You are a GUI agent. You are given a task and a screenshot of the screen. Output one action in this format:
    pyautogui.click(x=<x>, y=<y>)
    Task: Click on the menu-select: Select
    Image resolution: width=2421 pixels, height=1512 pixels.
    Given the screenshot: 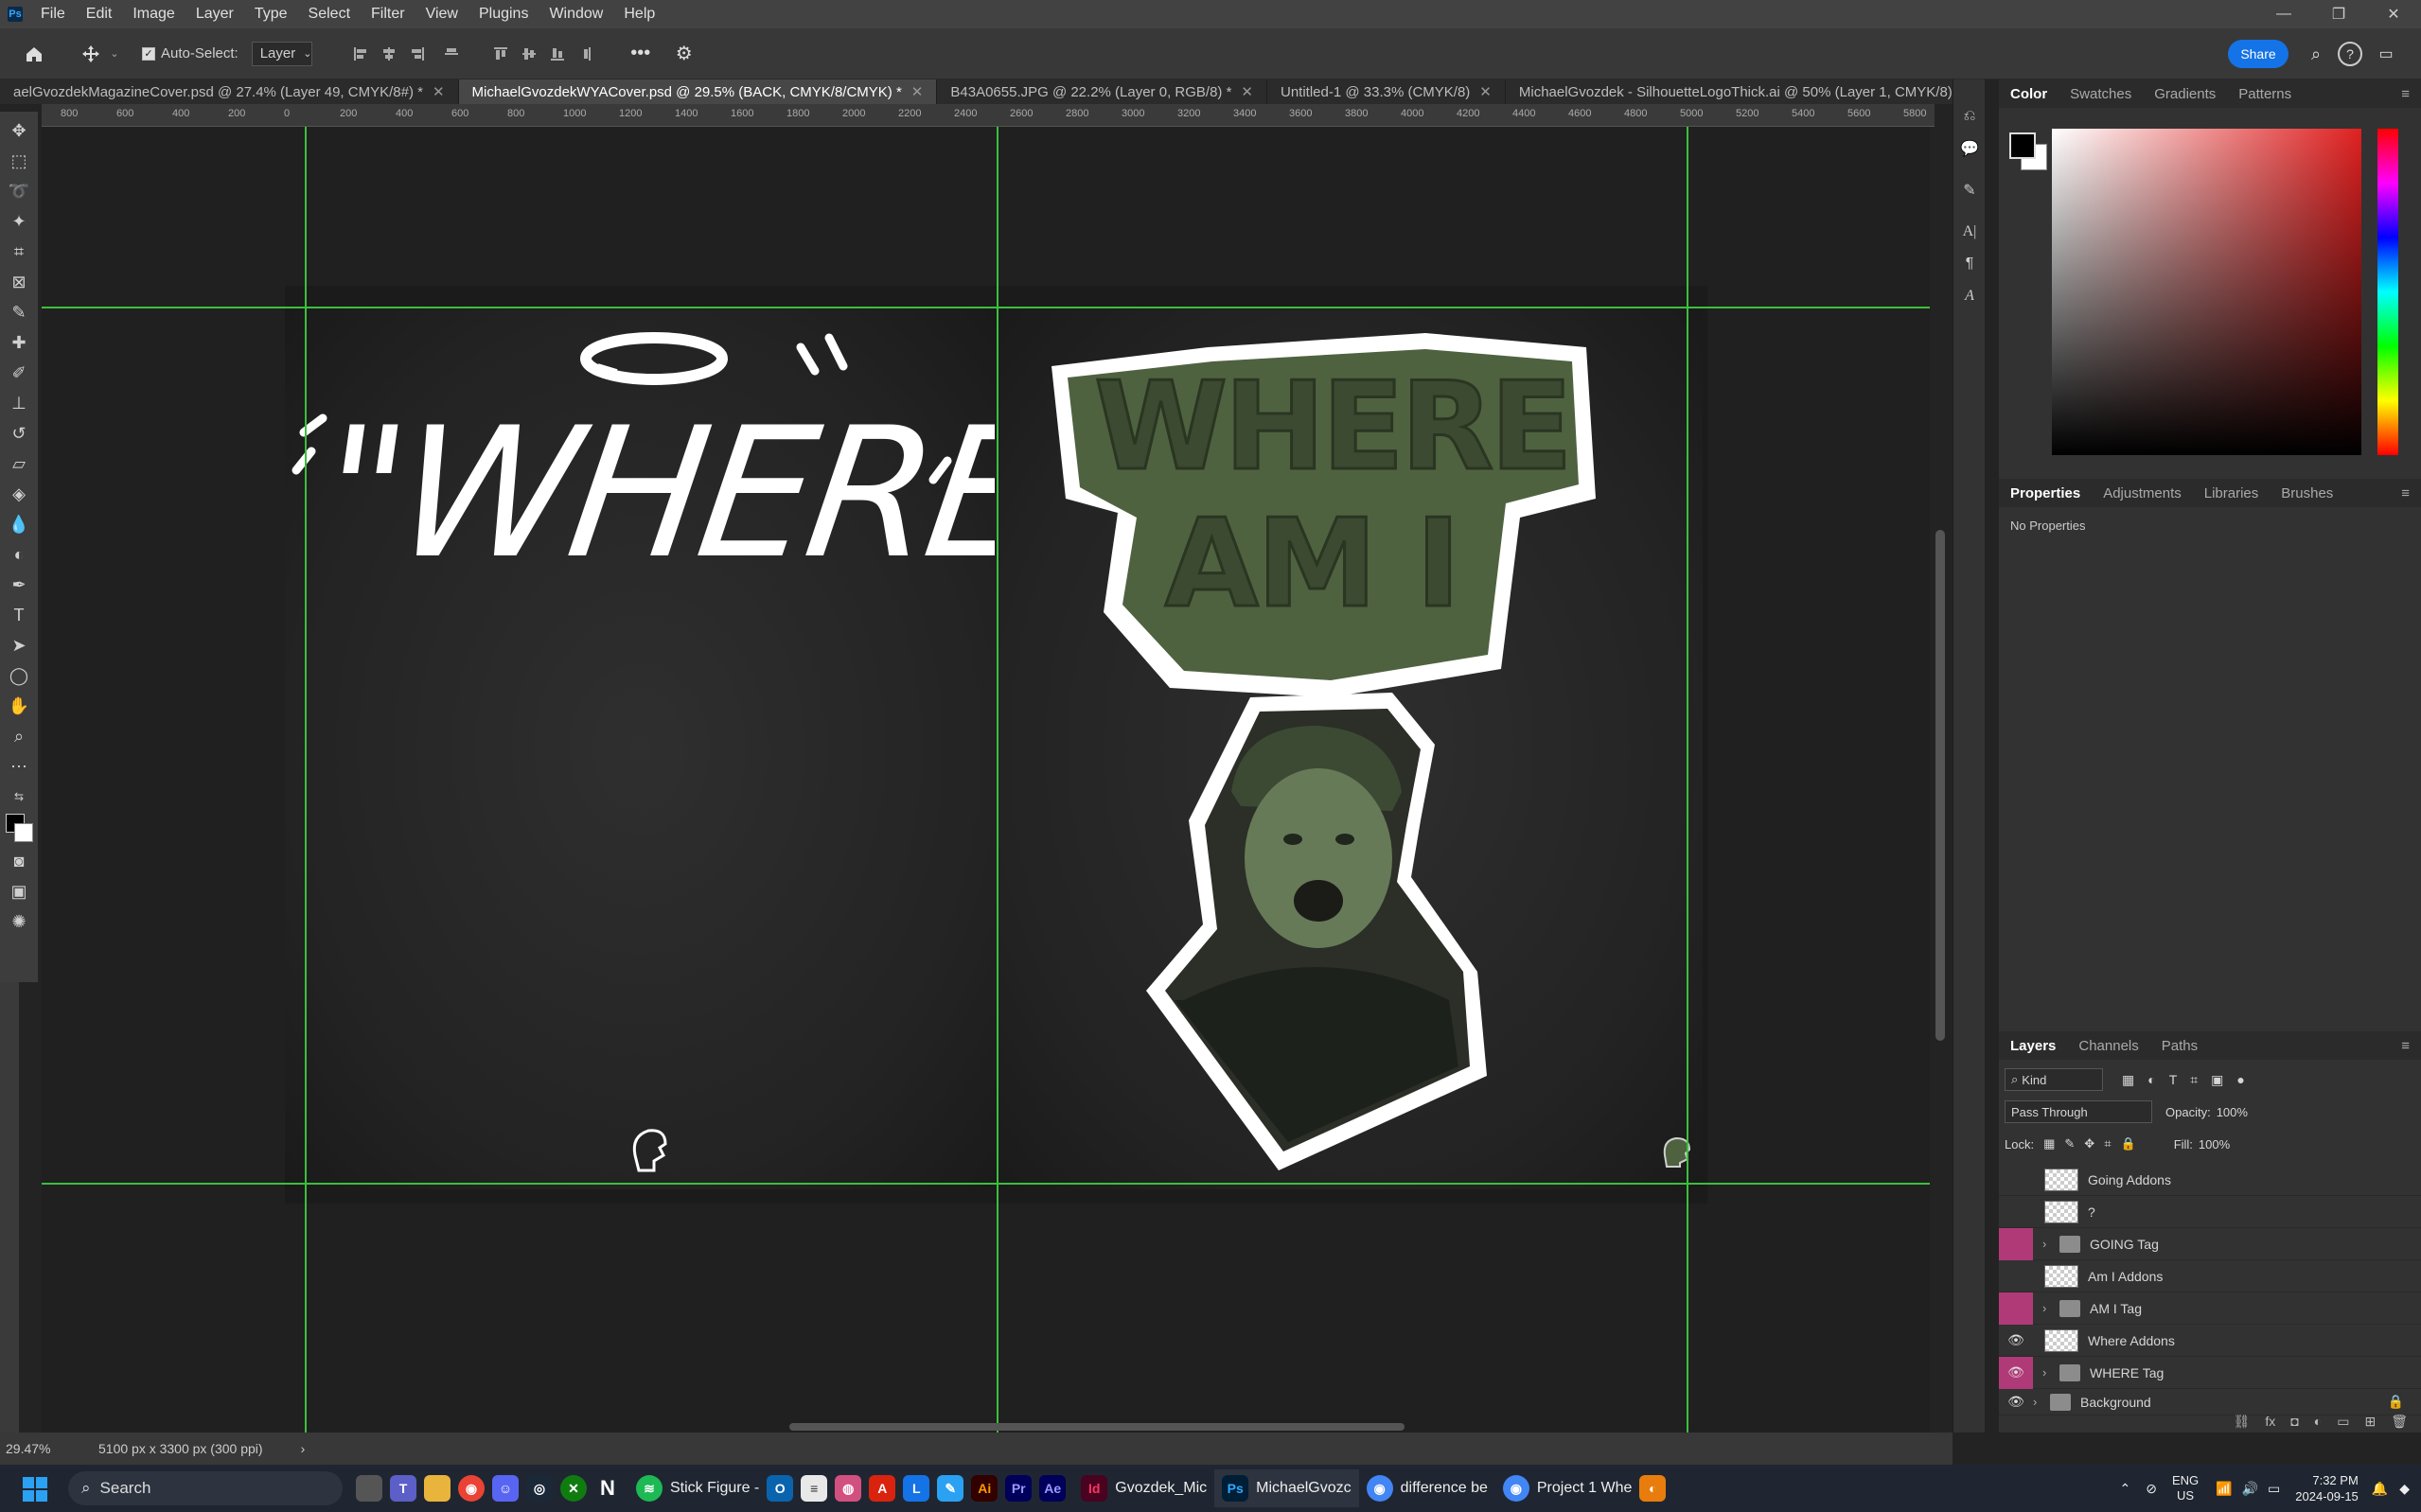 What is the action you would take?
    pyautogui.click(x=329, y=14)
    